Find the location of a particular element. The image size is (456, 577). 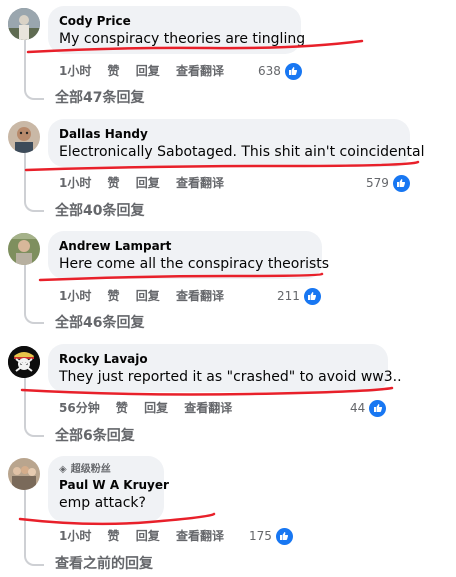

comment-text: My conspiracy theories are tingling is located at coordinates (182, 39).